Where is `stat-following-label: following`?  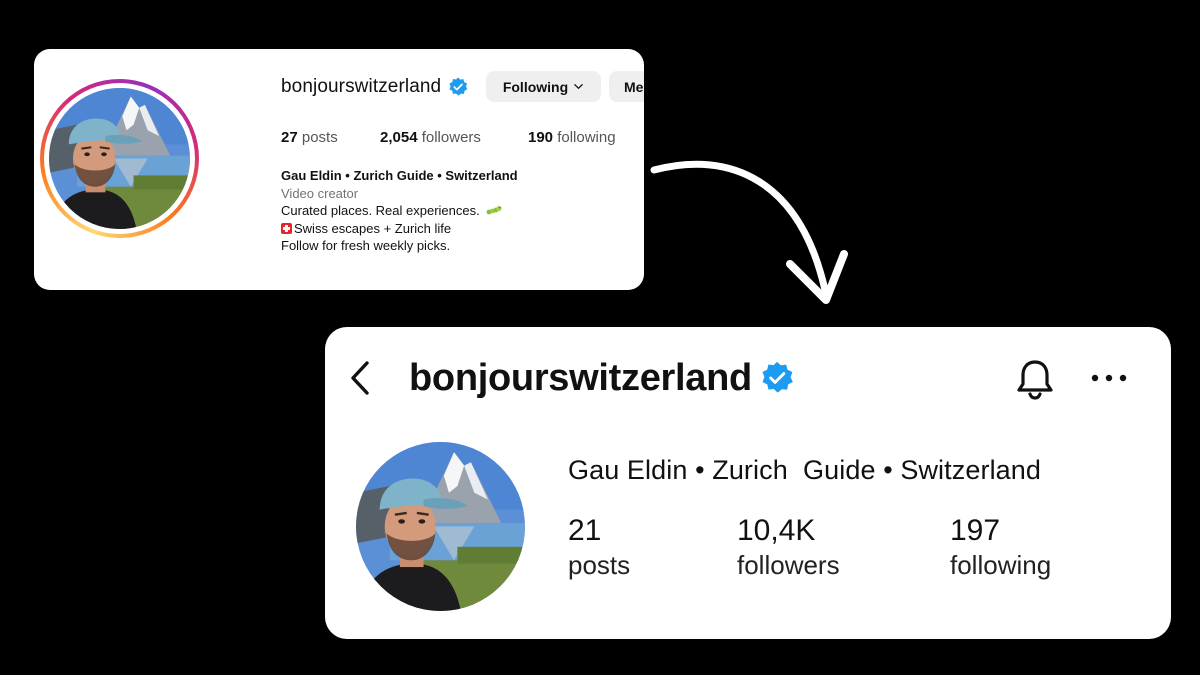 stat-following-label: following is located at coordinates (586, 137).